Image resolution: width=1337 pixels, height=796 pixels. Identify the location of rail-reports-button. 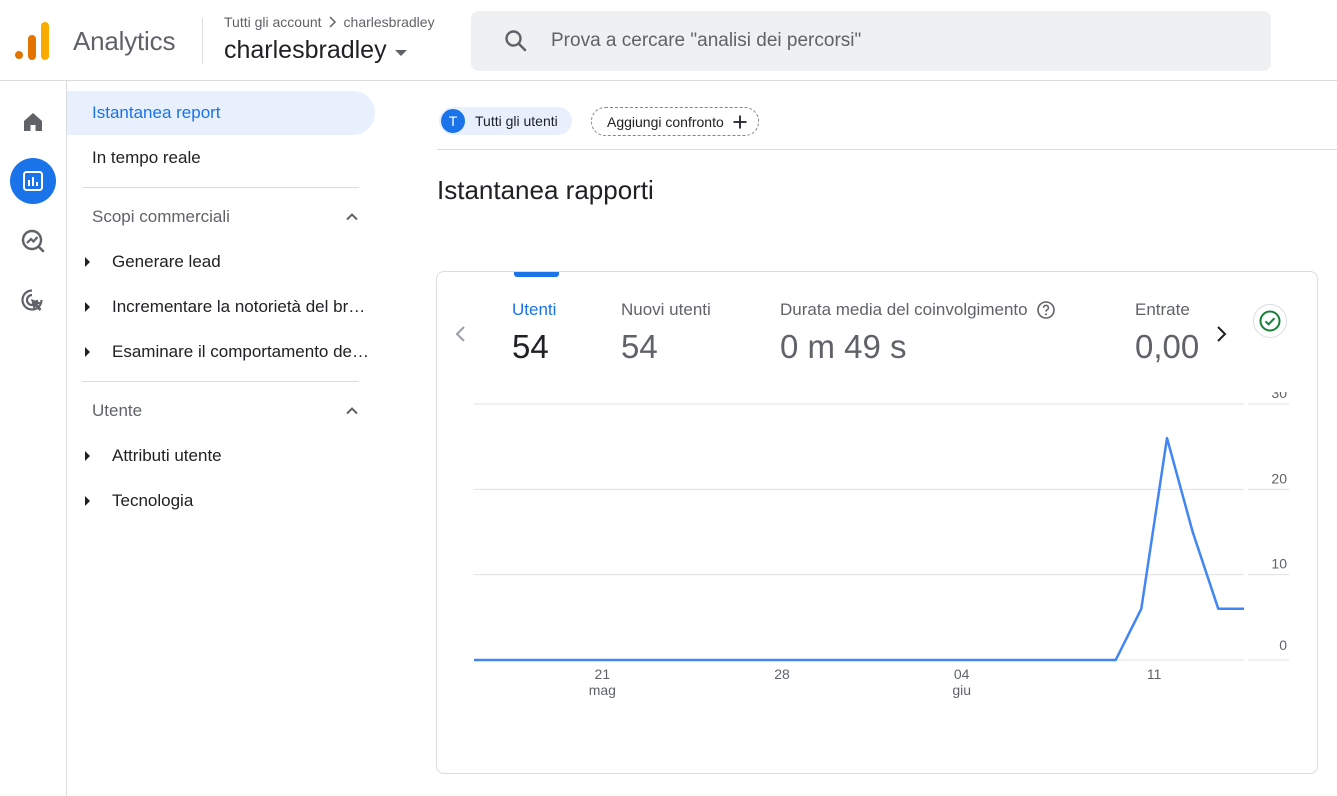
(33, 181).